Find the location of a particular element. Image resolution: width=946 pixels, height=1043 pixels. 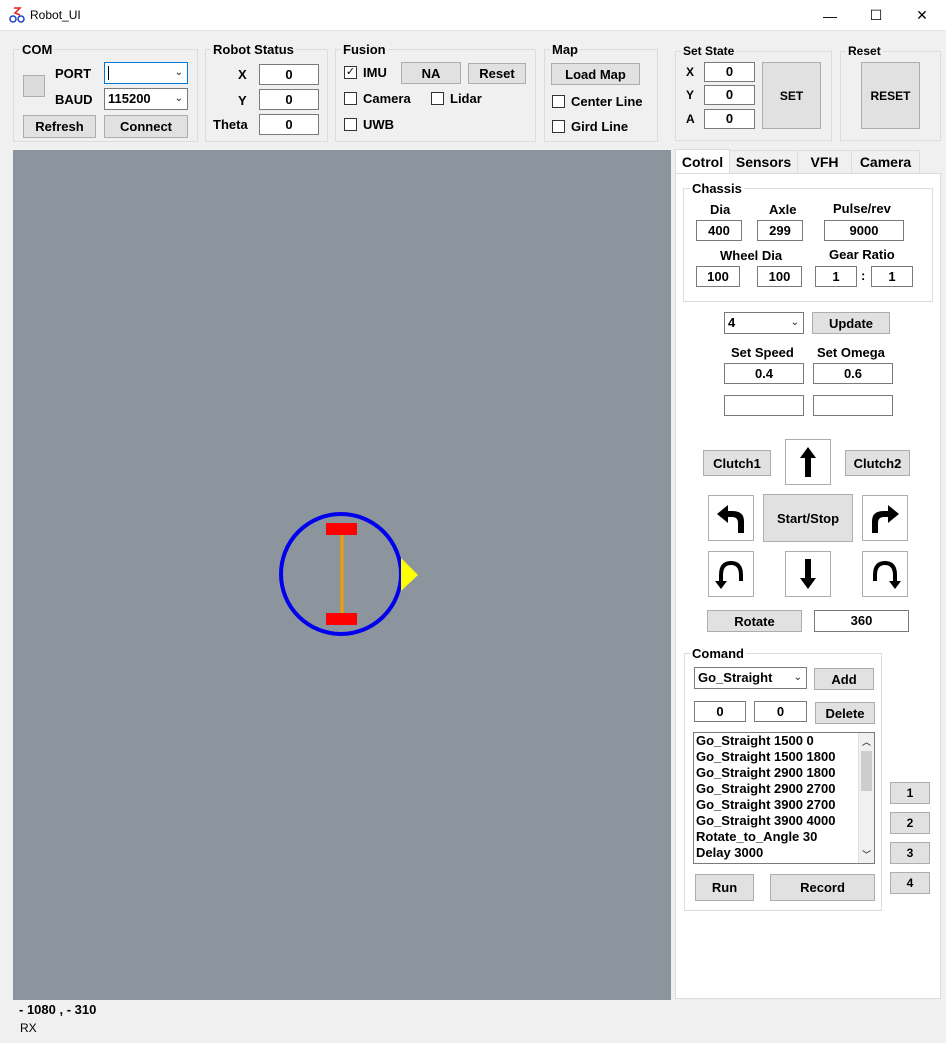

title-bar: Robot_UI — ☐ ✕ is located at coordinates (473, 15).